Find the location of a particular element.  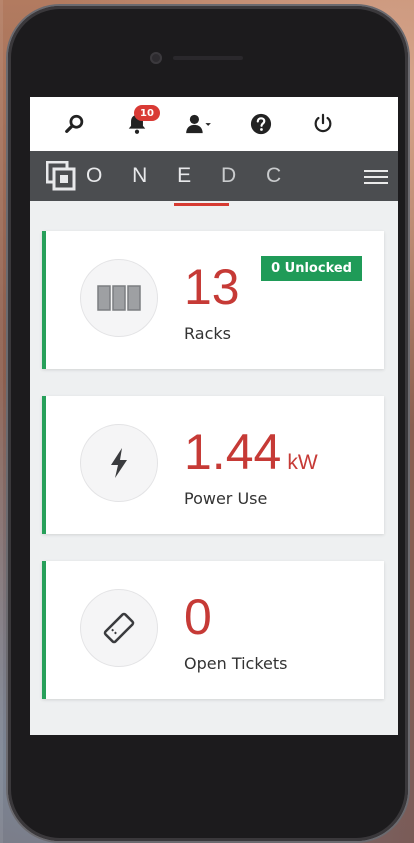

ticket-icon is located at coordinates (119, 628).